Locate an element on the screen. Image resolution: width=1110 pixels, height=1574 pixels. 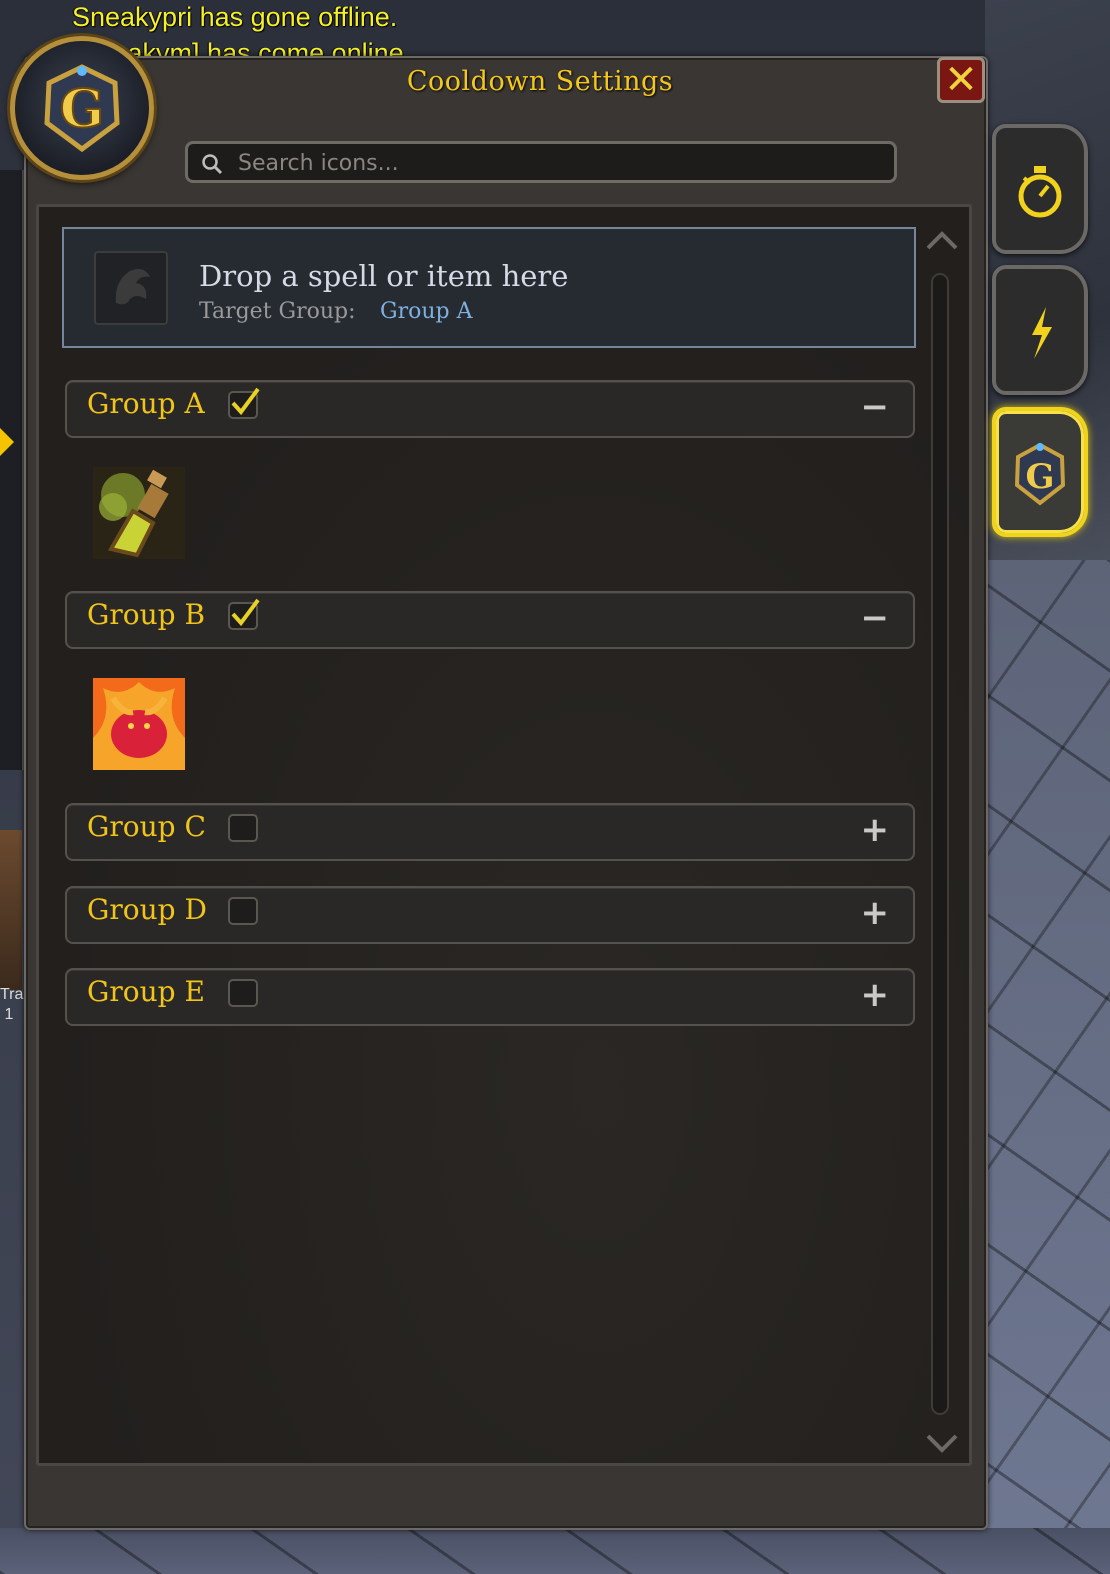
title-bar: Cooldown Settings is located at coordinates (540, 82).